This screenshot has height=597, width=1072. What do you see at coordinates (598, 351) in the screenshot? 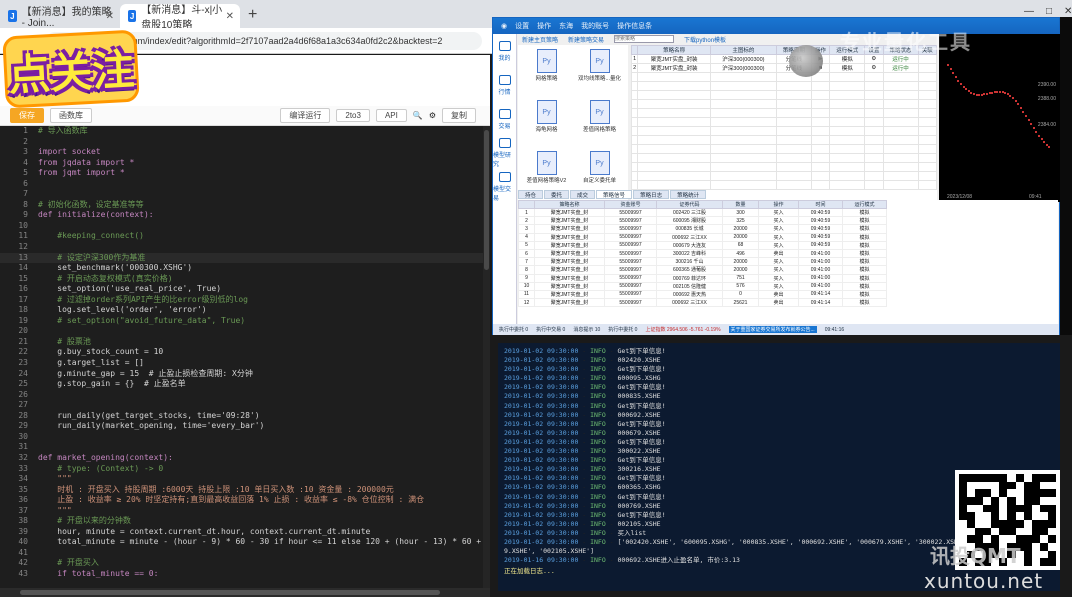
I see `log-level: INFO` at bounding box center [598, 351].